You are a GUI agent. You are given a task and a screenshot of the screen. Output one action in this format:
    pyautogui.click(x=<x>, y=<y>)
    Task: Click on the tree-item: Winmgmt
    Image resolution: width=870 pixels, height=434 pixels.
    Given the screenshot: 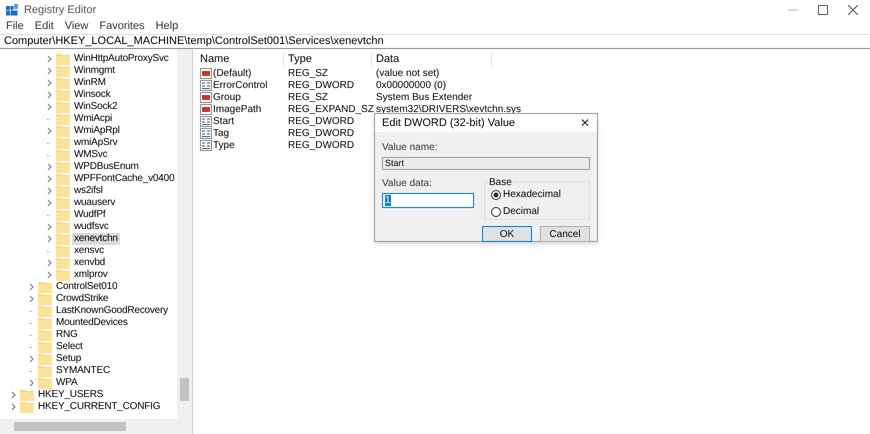 What is the action you would take?
    pyautogui.click(x=94, y=71)
    